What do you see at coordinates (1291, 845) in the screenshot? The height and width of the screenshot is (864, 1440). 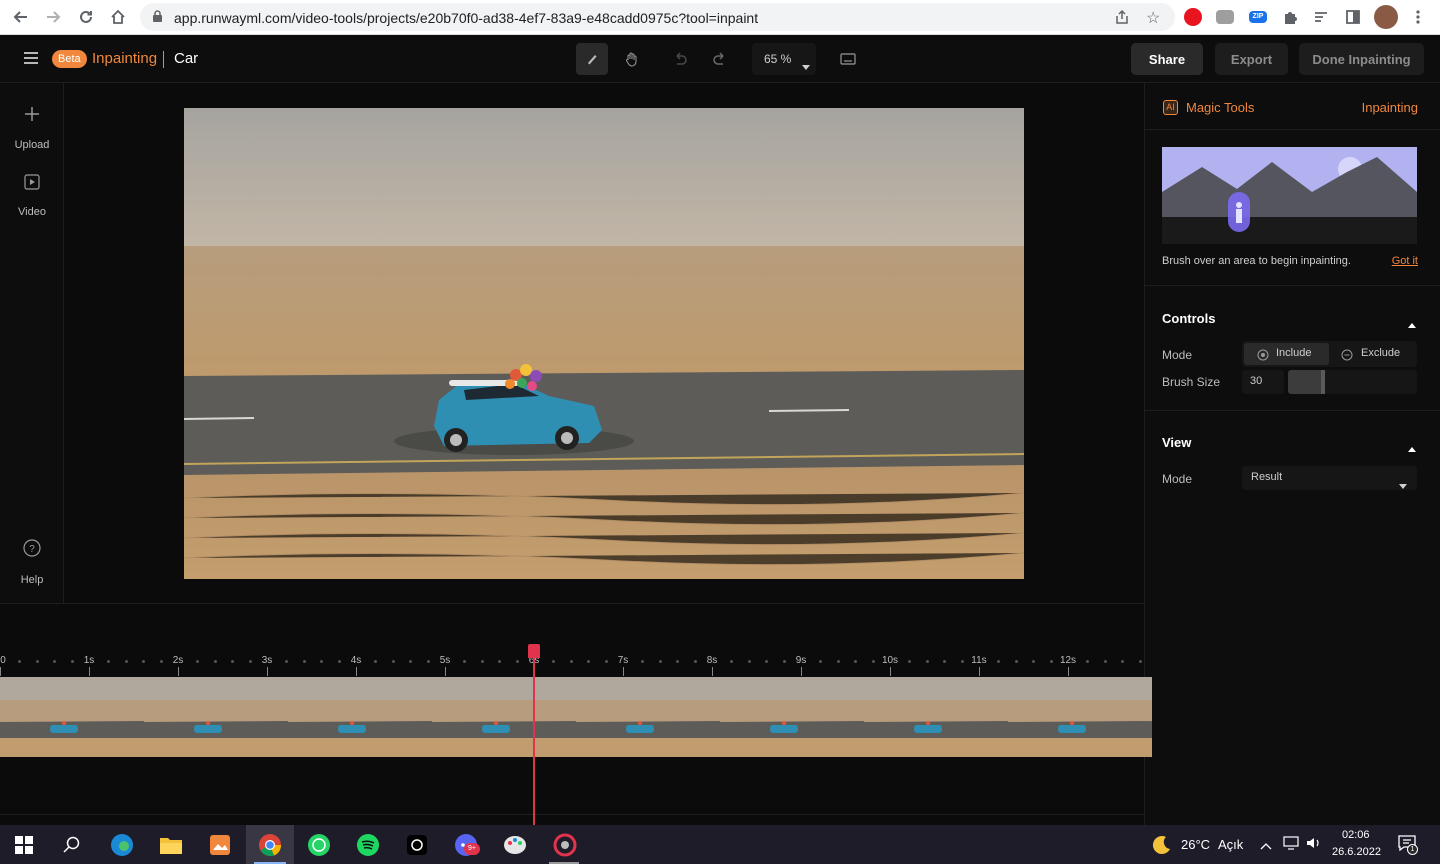 I see `network-icon` at bounding box center [1291, 845].